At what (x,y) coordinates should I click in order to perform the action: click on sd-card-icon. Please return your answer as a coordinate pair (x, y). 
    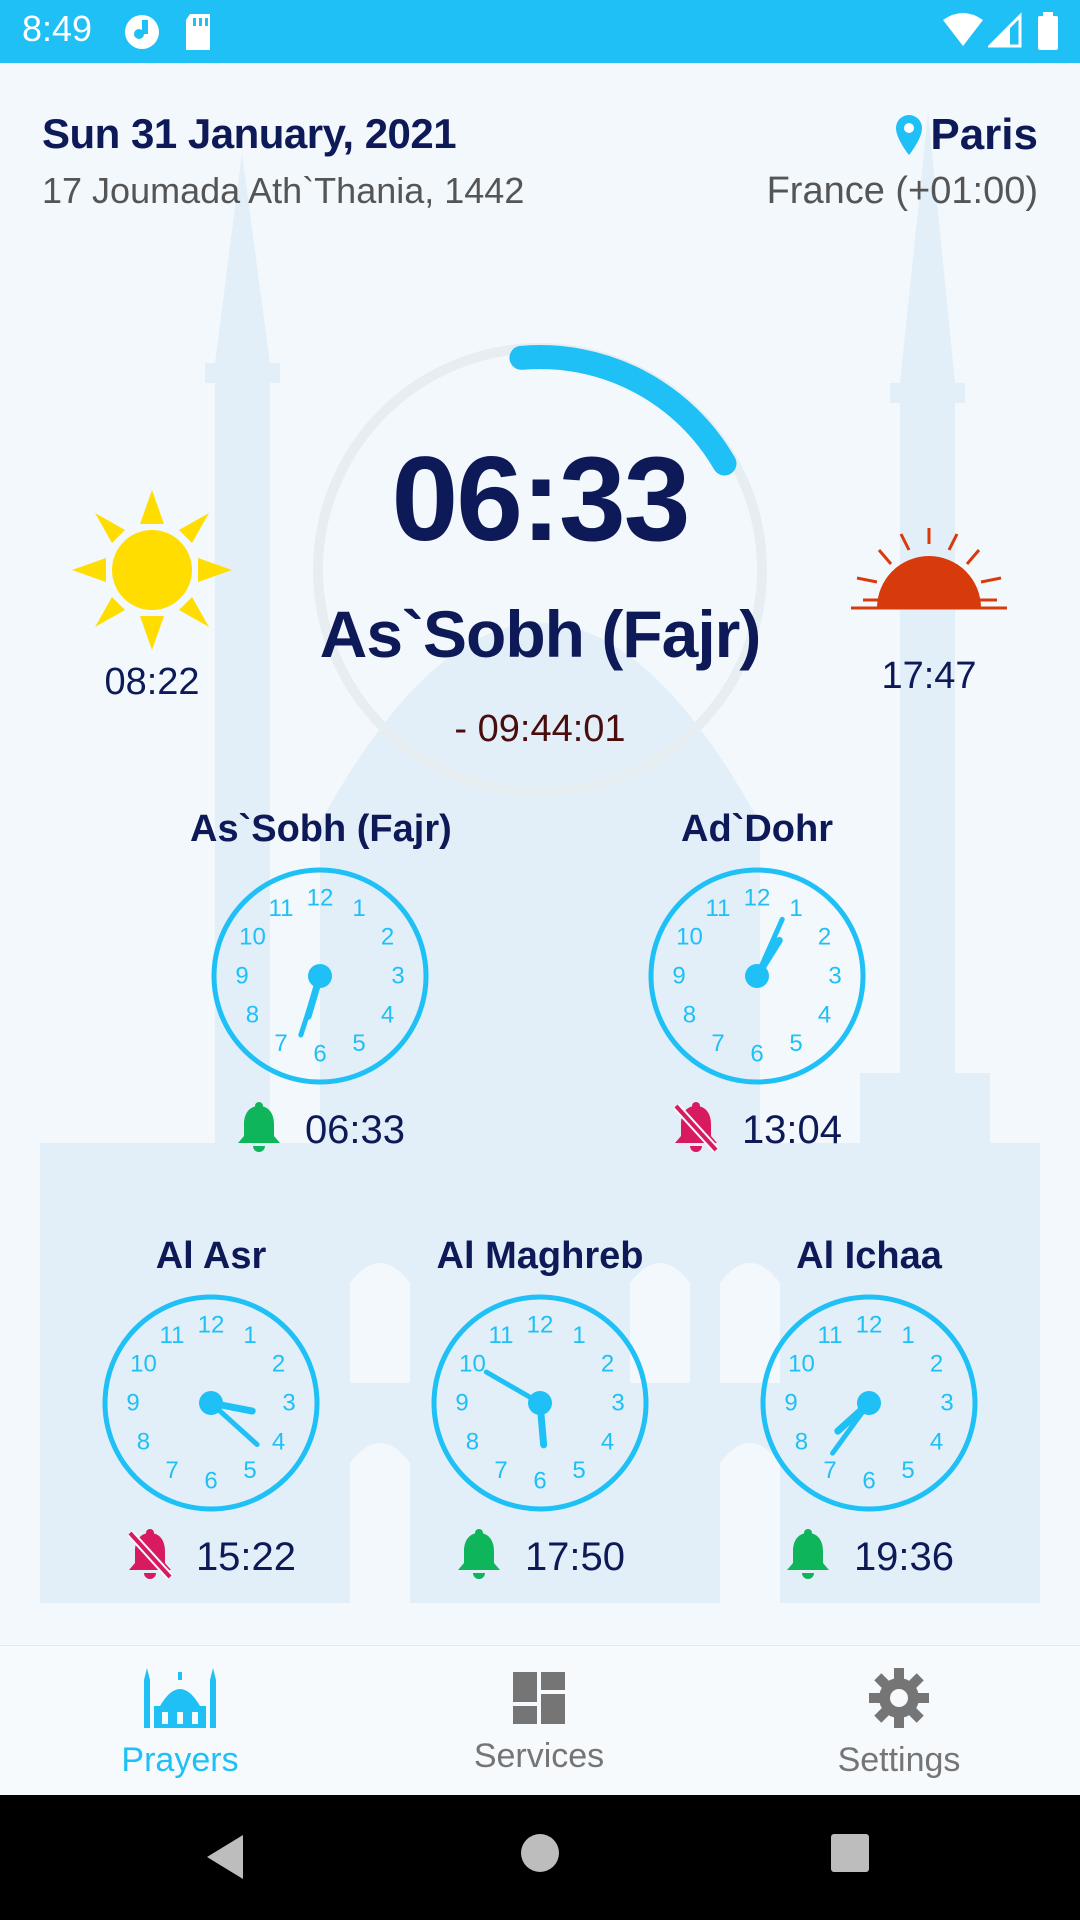
    Looking at the image, I should click on (198, 32).